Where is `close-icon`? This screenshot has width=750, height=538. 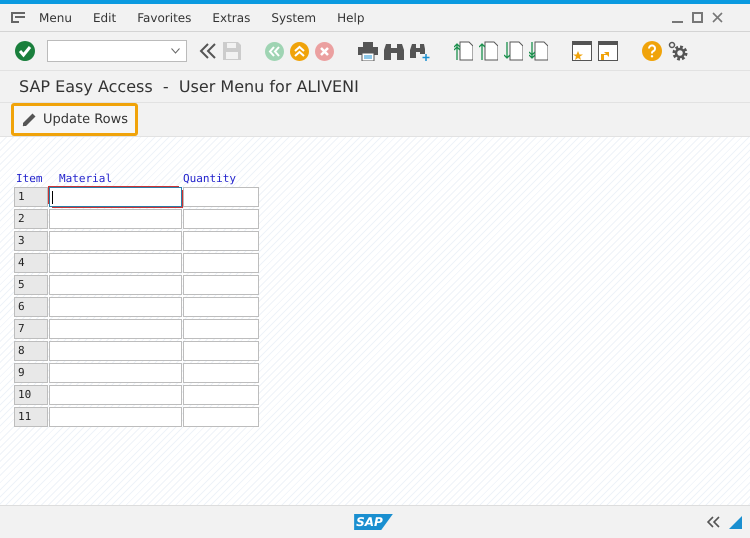
close-icon is located at coordinates (717, 17).